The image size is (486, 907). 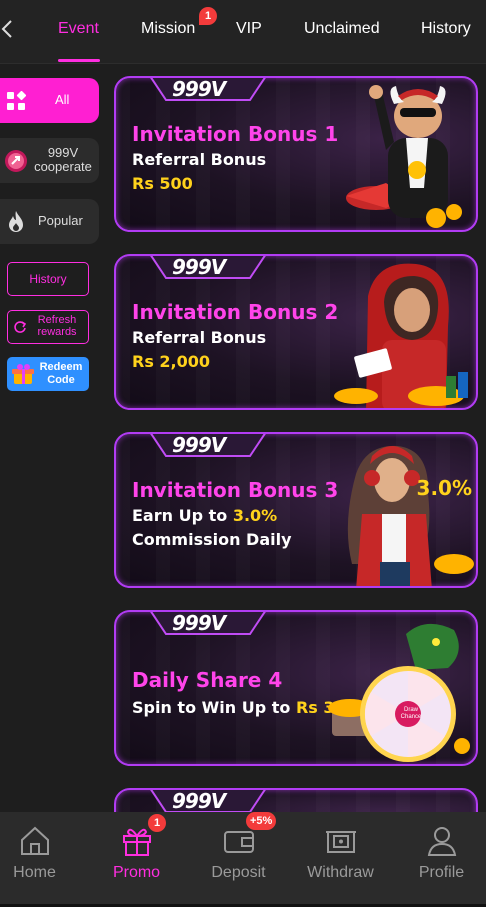 What do you see at coordinates (401, 335) in the screenshot?
I see `woman-with-cards-illustration` at bounding box center [401, 335].